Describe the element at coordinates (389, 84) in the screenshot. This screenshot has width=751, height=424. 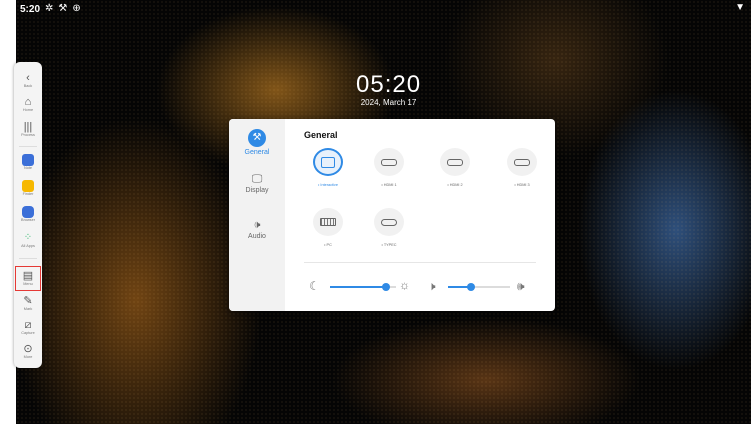
I see `clock-time: 05:20` at that location.